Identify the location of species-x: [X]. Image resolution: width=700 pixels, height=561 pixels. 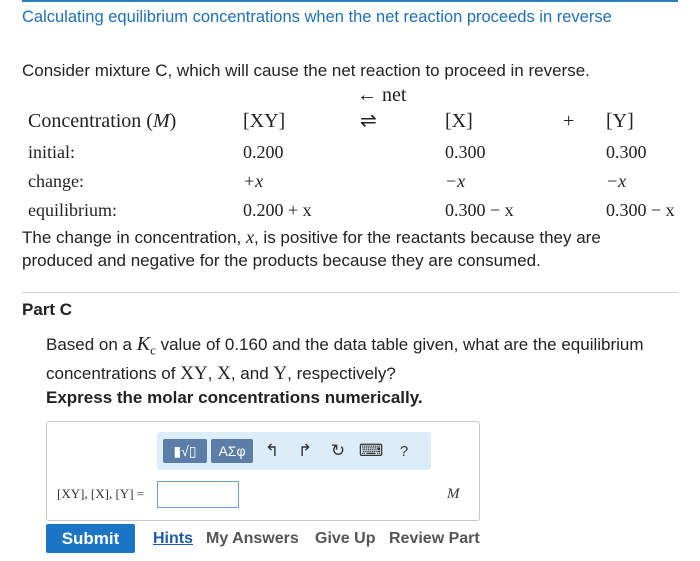
(459, 121).